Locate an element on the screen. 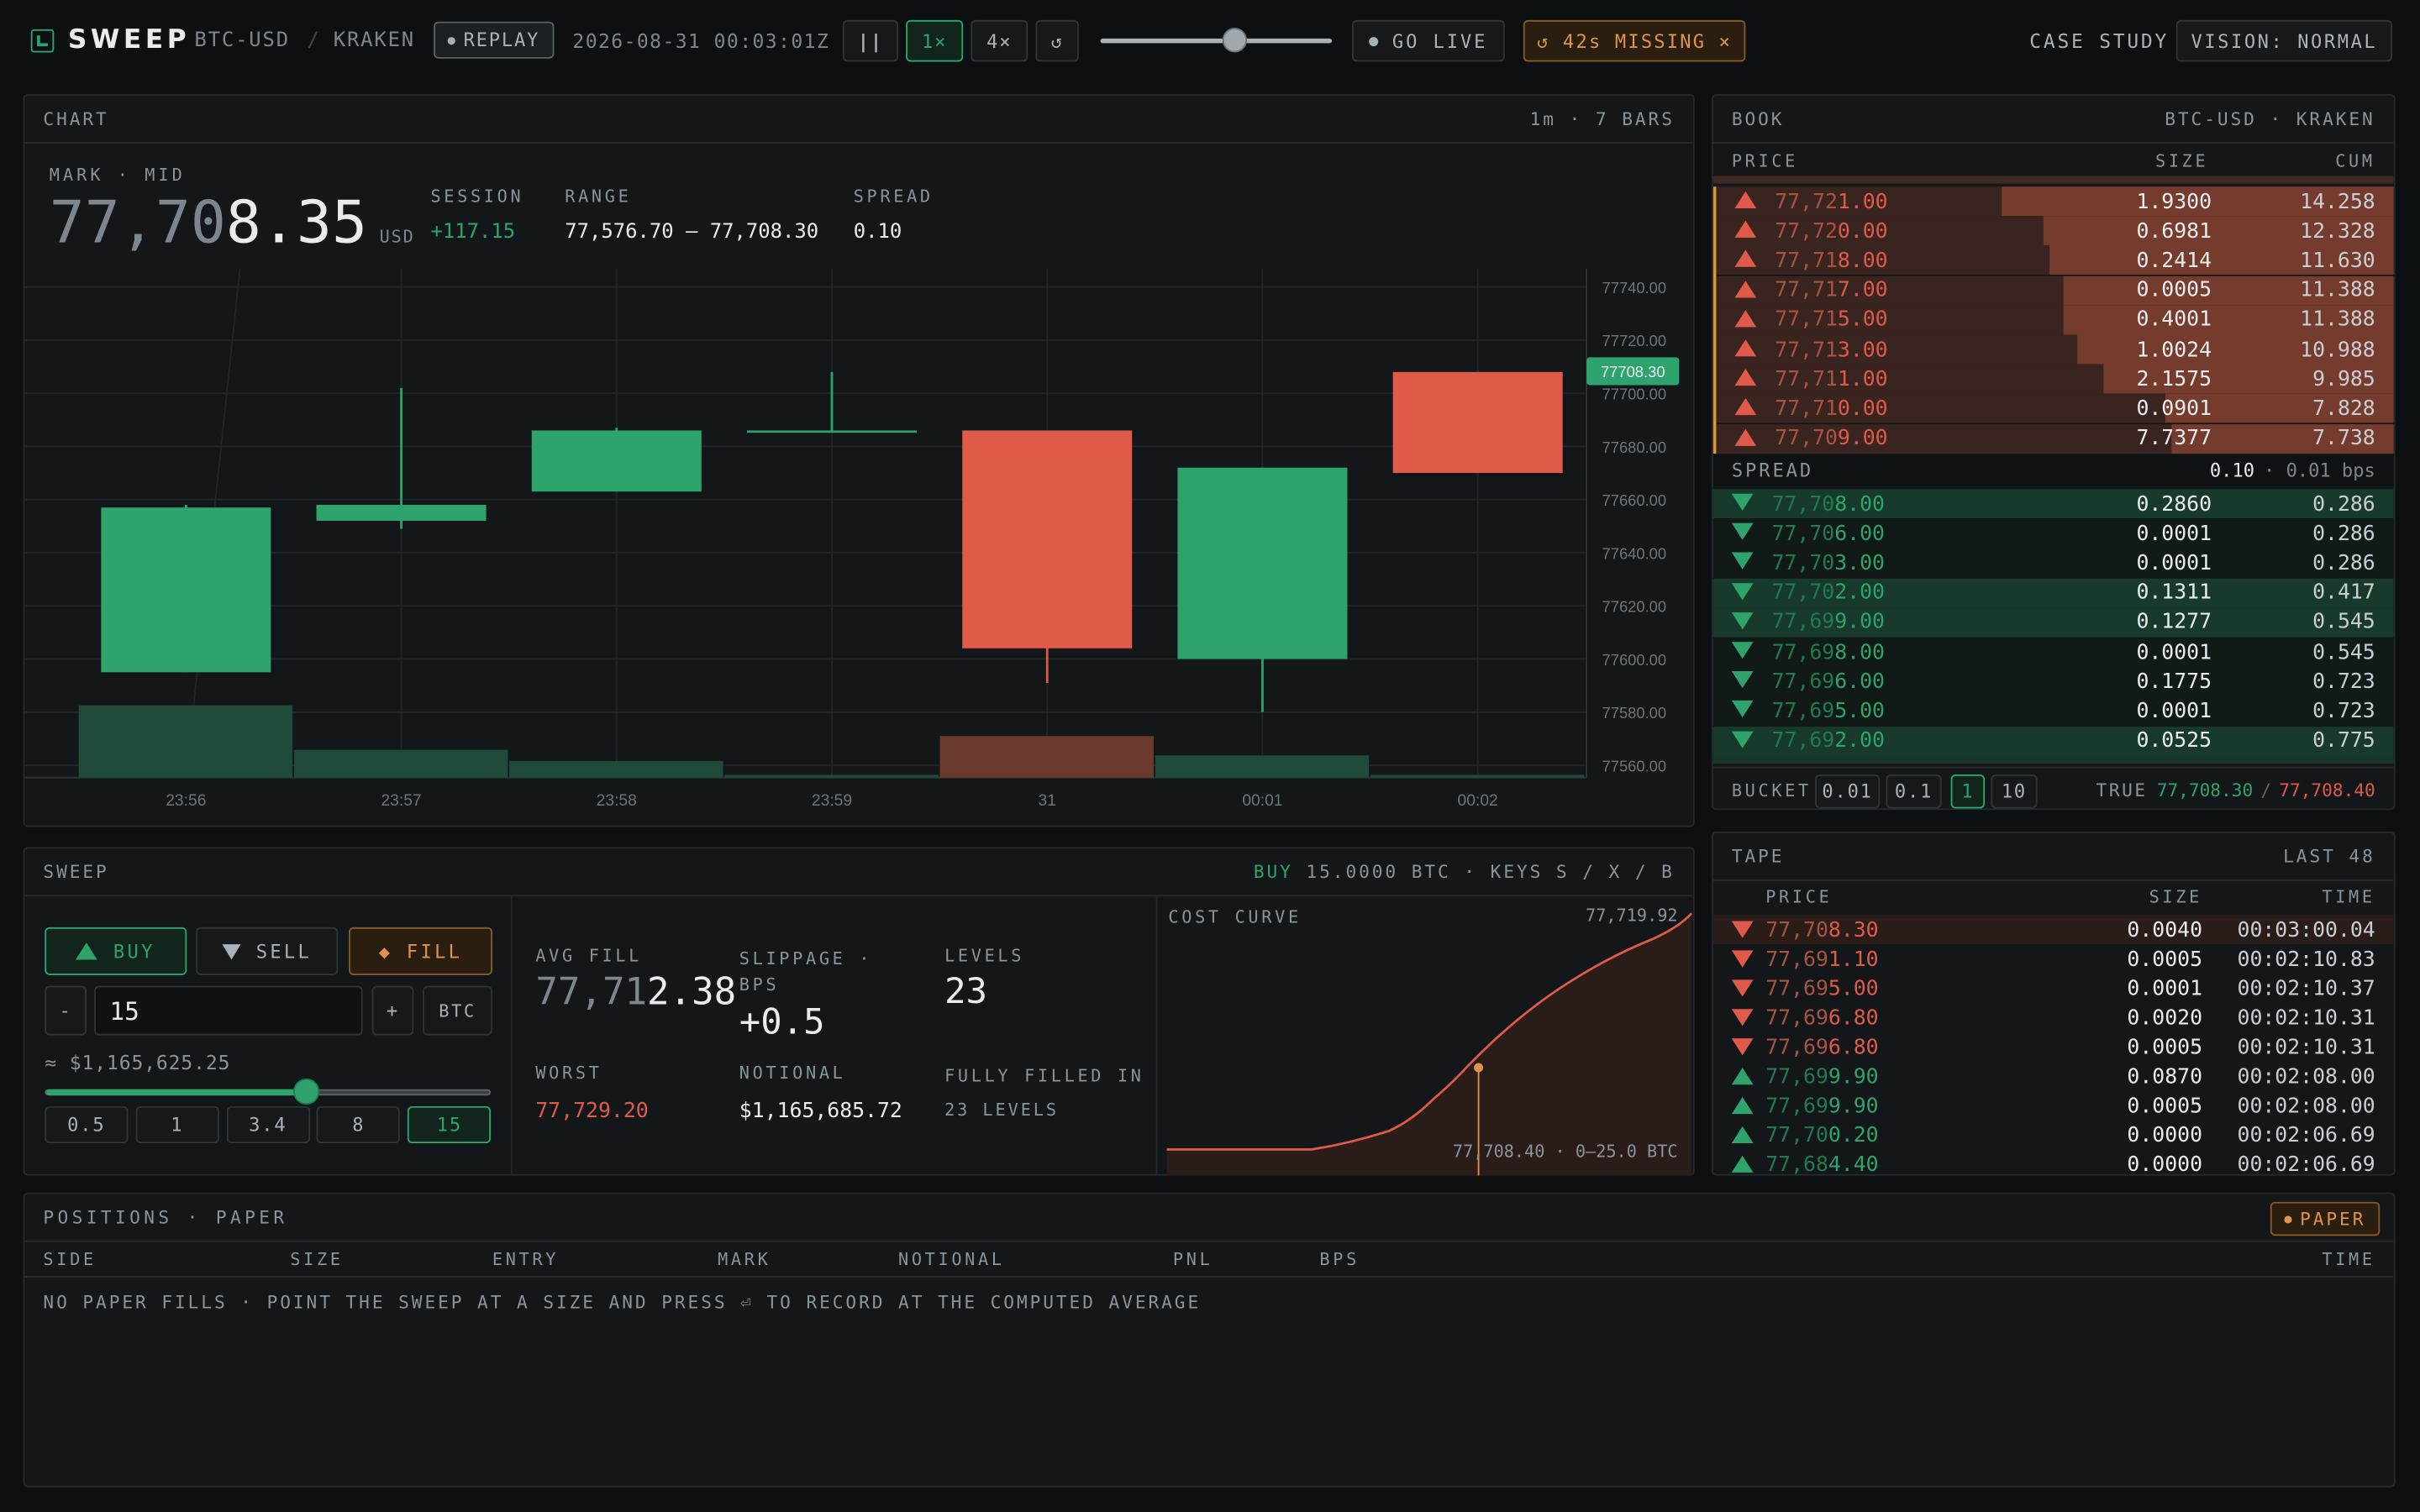 This screenshot has width=2420, height=1512. book-bid-row: 77,699.00 0.1277 0.545 is located at coordinates (2053, 622).